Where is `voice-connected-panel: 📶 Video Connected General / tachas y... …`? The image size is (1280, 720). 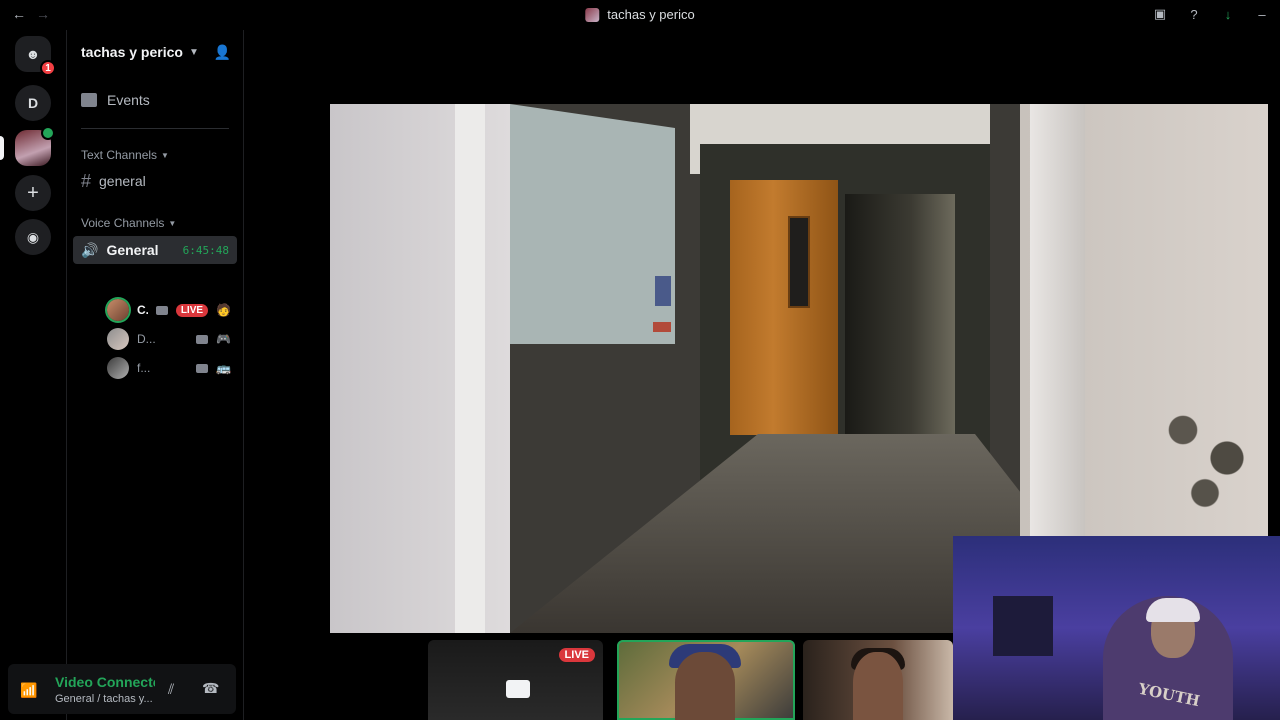 voice-connected-panel: 📶 Video Connected General / tachas y... … is located at coordinates (122, 689).